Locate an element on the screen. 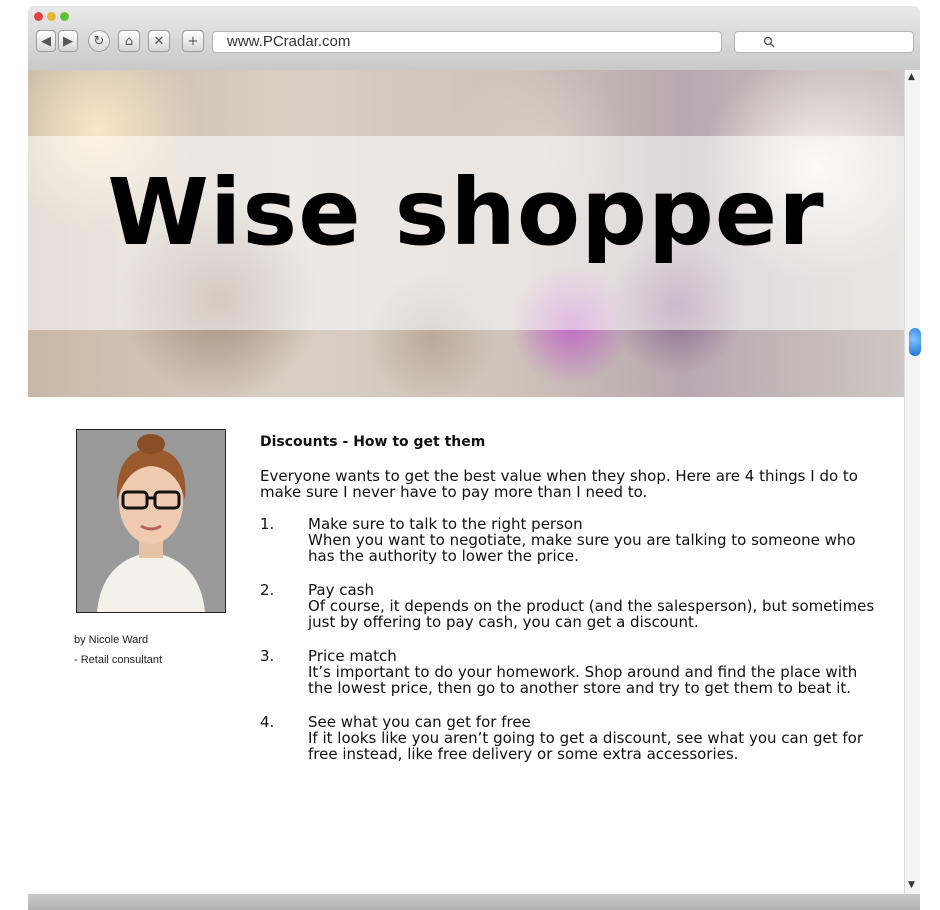  close-window-icon is located at coordinates (38, 16).